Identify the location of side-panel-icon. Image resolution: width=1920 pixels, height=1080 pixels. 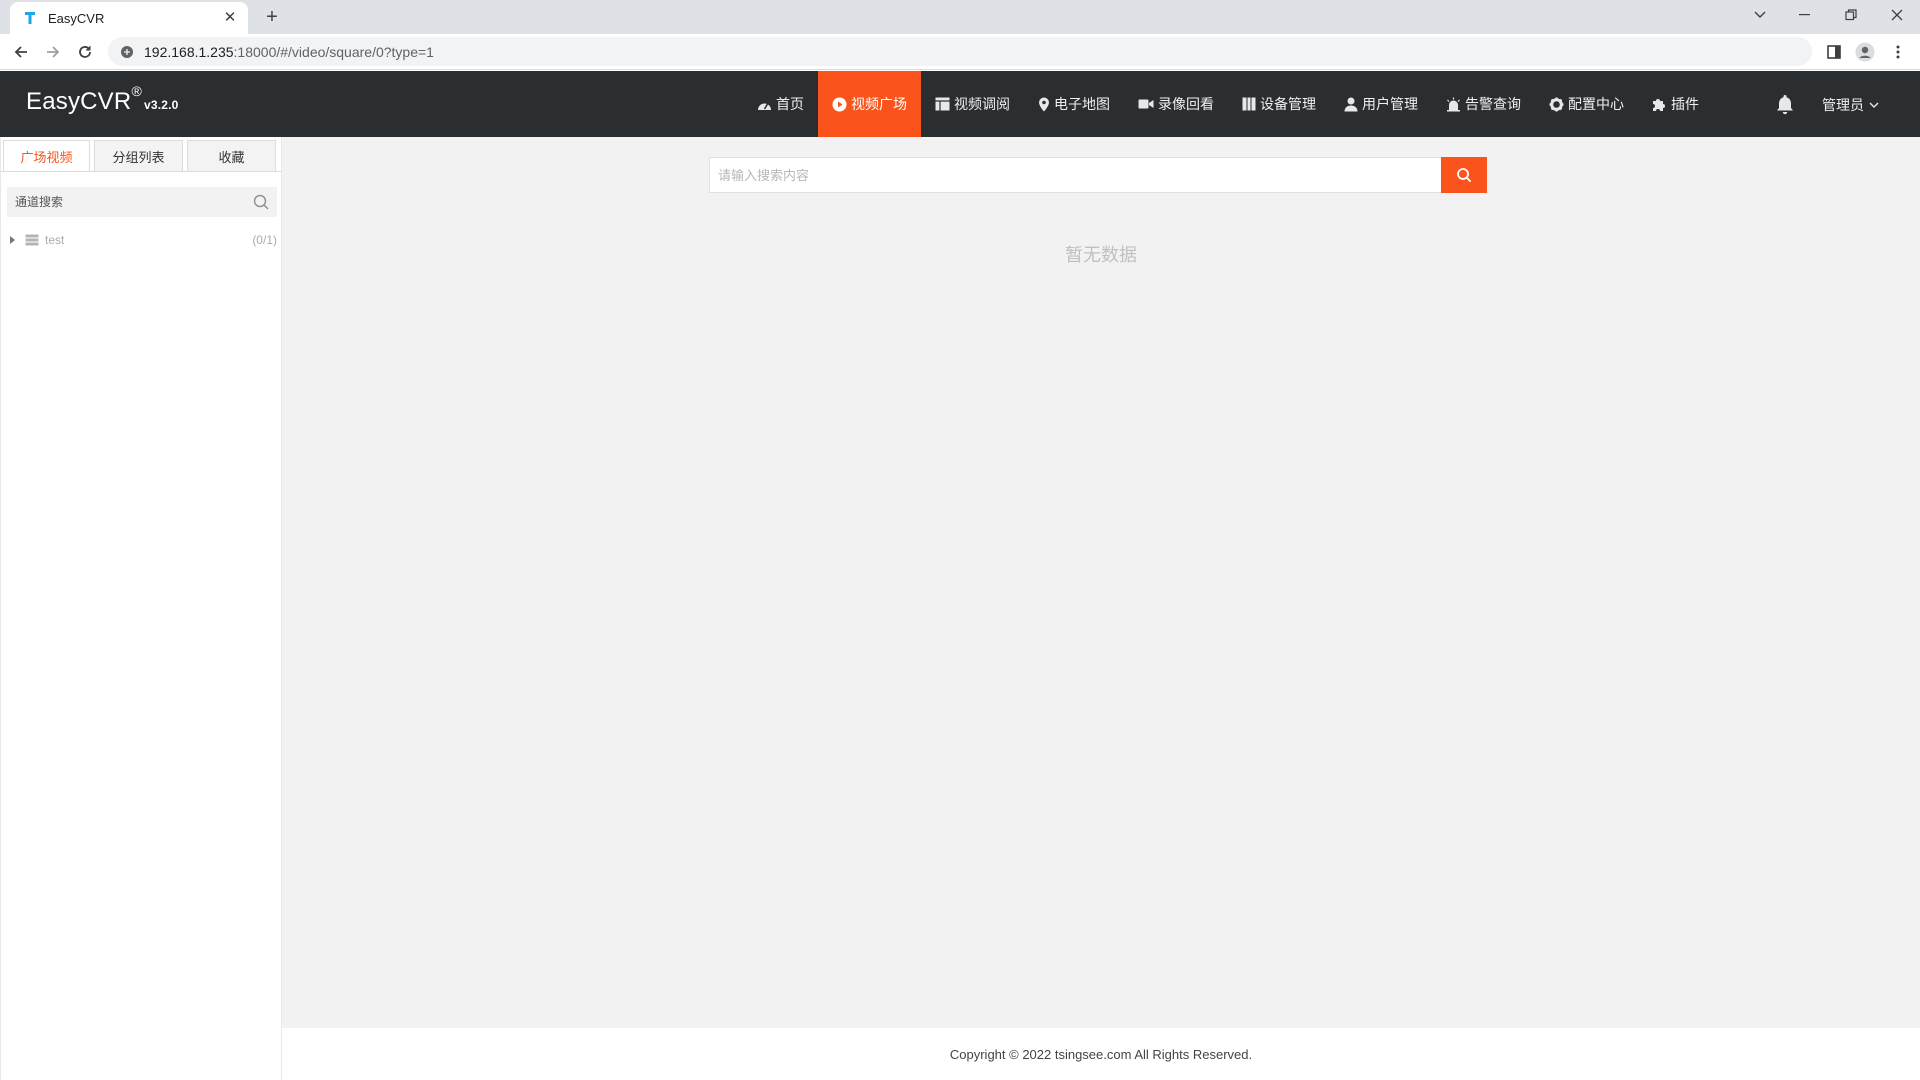
(1834, 52).